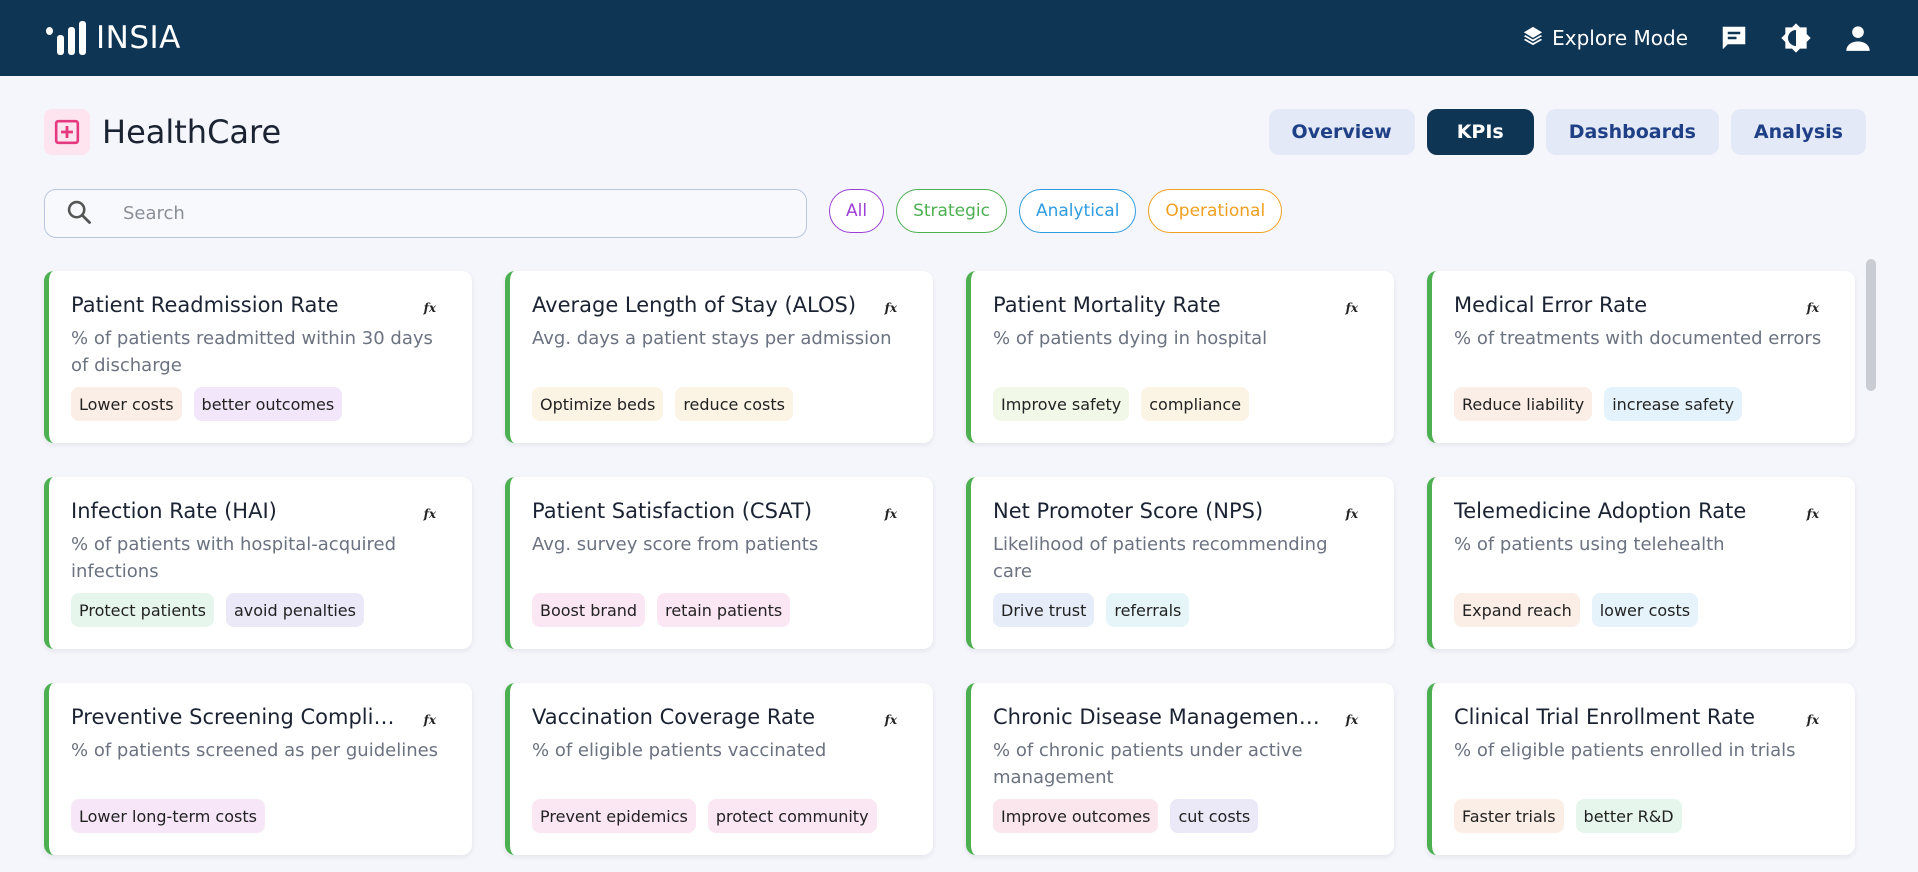  I want to click on nav-tabs: Overview KPIs Dashboards Analysis, so click(1567, 132).